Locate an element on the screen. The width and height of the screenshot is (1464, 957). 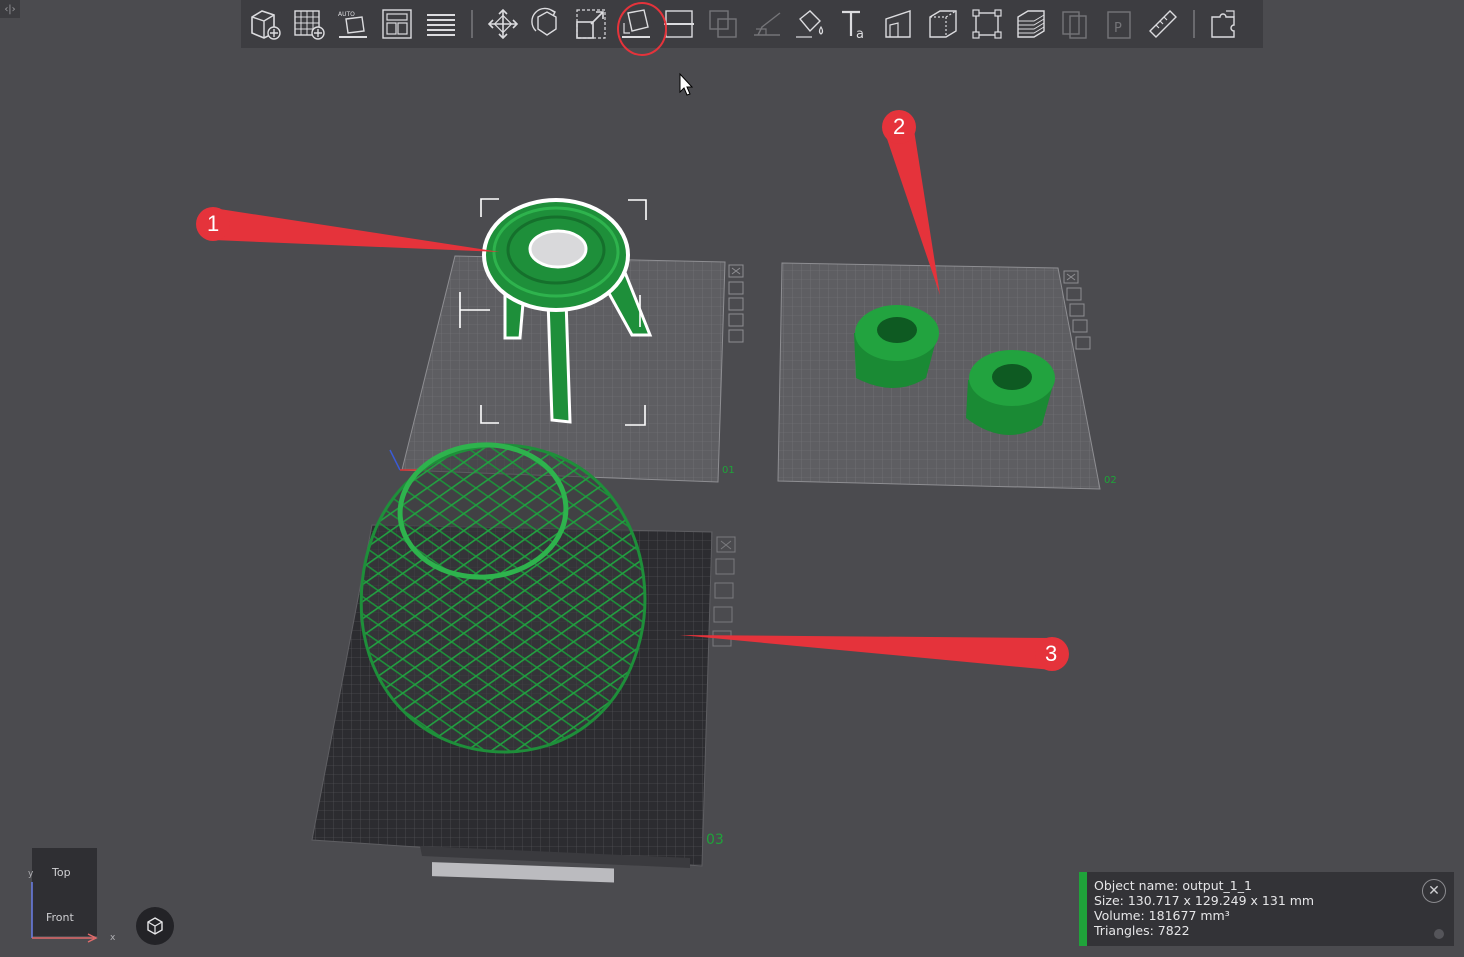
axis-y-label: y is located at coordinates (31, 874).